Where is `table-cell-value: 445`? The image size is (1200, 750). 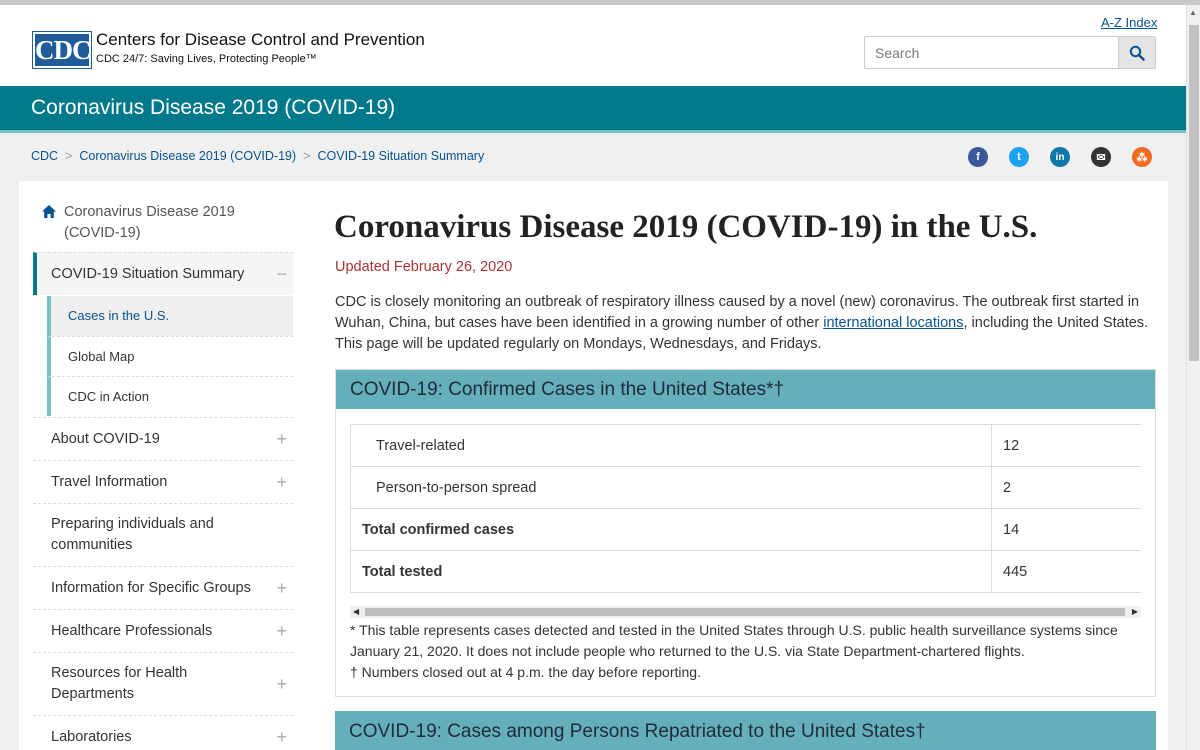 table-cell-value: 445 is located at coordinates (1066, 571).